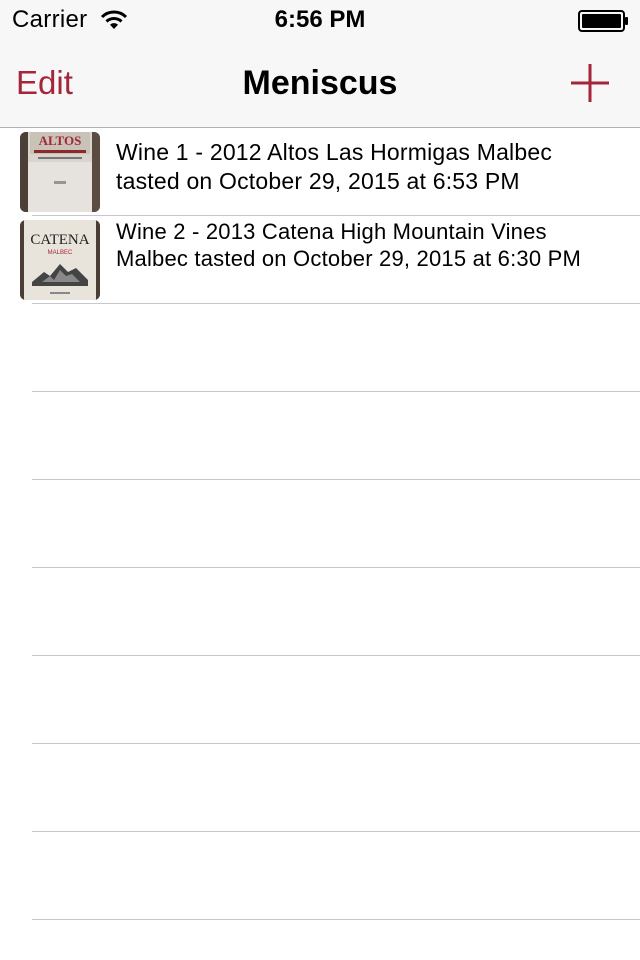  I want to click on status-bar: Carrier 6:56 PM, so click(320, 20).